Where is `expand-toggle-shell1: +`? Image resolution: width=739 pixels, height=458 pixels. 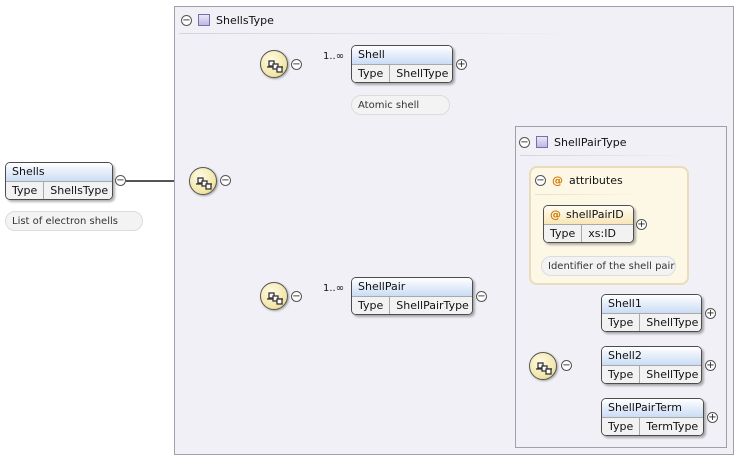
expand-toggle-shell1: + is located at coordinates (710, 313).